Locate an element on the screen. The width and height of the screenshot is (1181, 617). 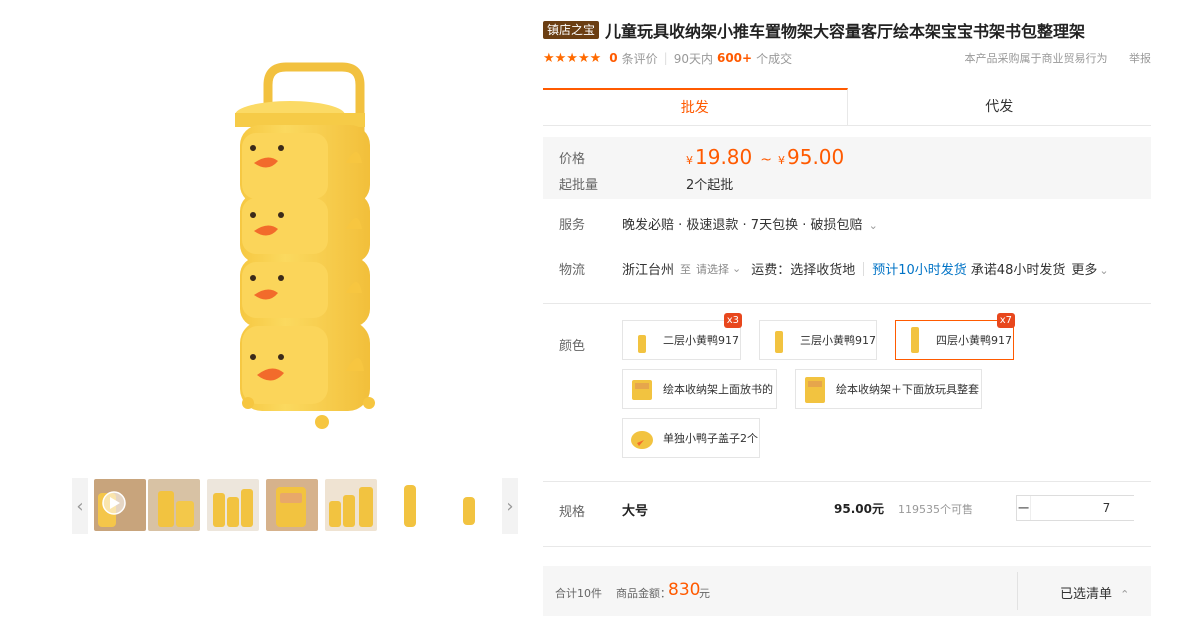
logistics-more-button: 更多 ⌄ is located at coordinates (1089, 268).